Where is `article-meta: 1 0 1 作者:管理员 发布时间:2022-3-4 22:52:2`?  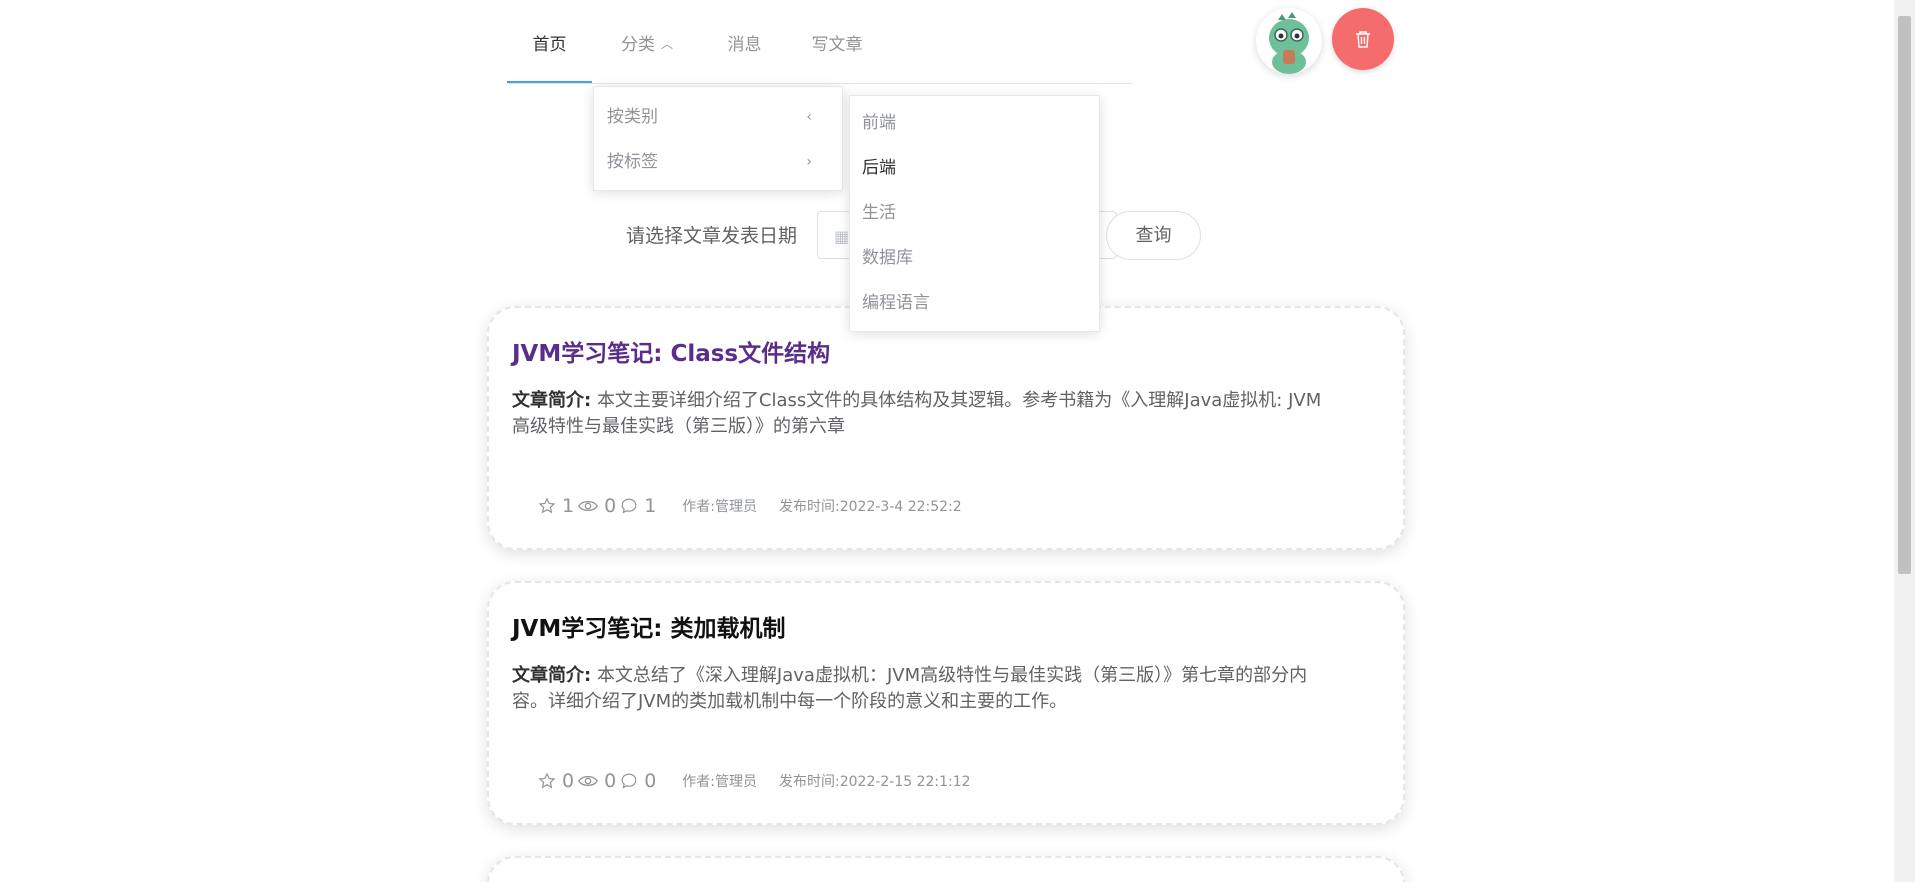 article-meta: 1 0 1 作者:管理员 发布时间:2022-3-4 22:52:2 is located at coordinates (750, 506).